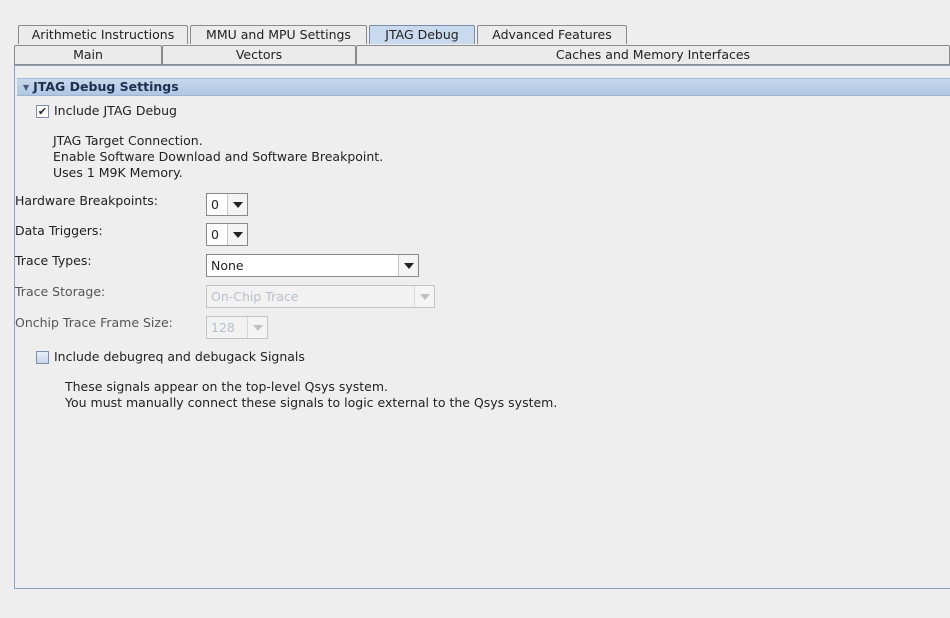  Describe the element at coordinates (215, 204) in the screenshot. I see `hardware-breakpoints-value: 0` at that location.